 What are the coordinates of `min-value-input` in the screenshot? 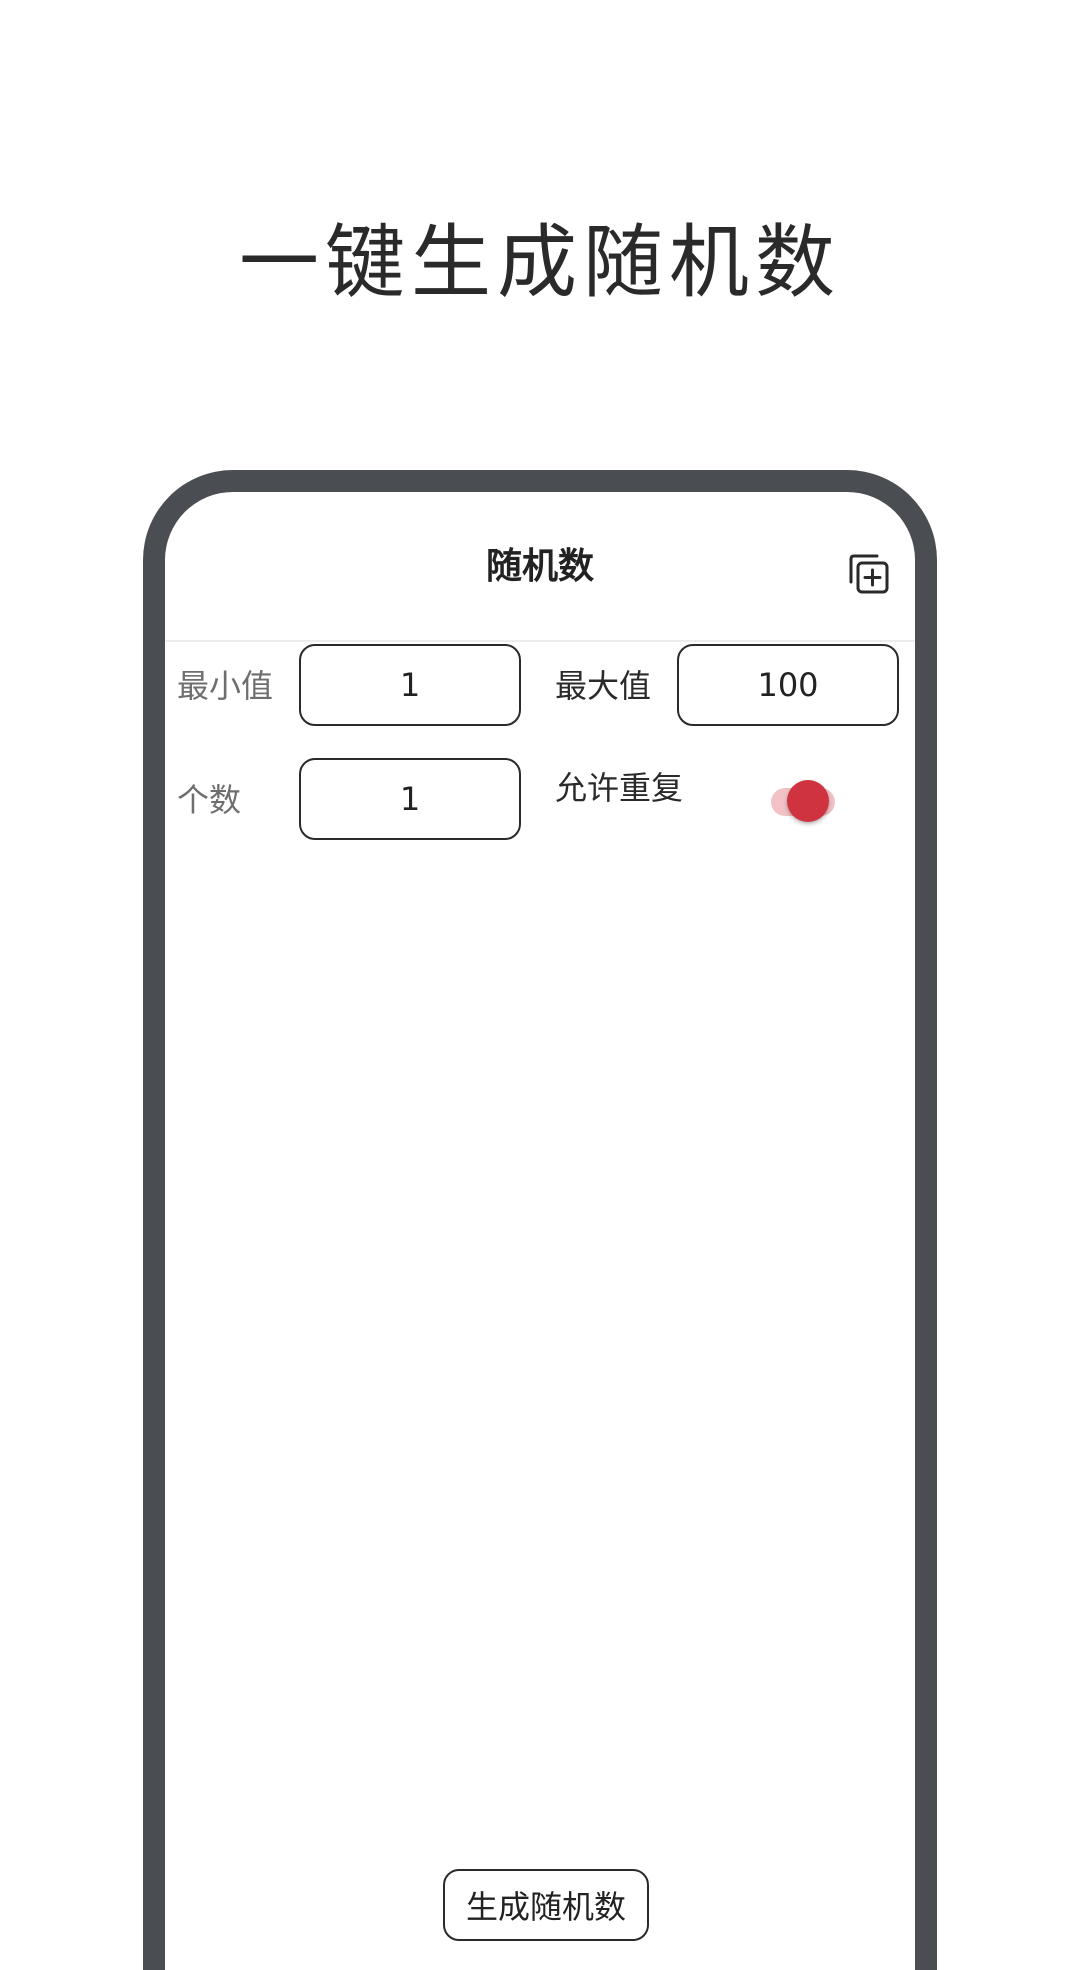 It's located at (410, 685).